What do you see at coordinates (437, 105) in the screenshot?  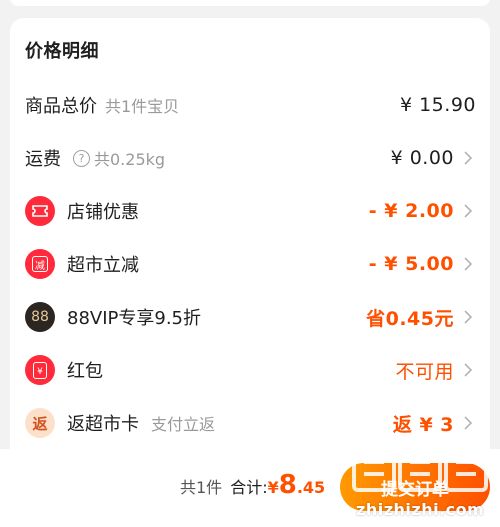 I see `item-total-value: ¥ 15.90` at bounding box center [437, 105].